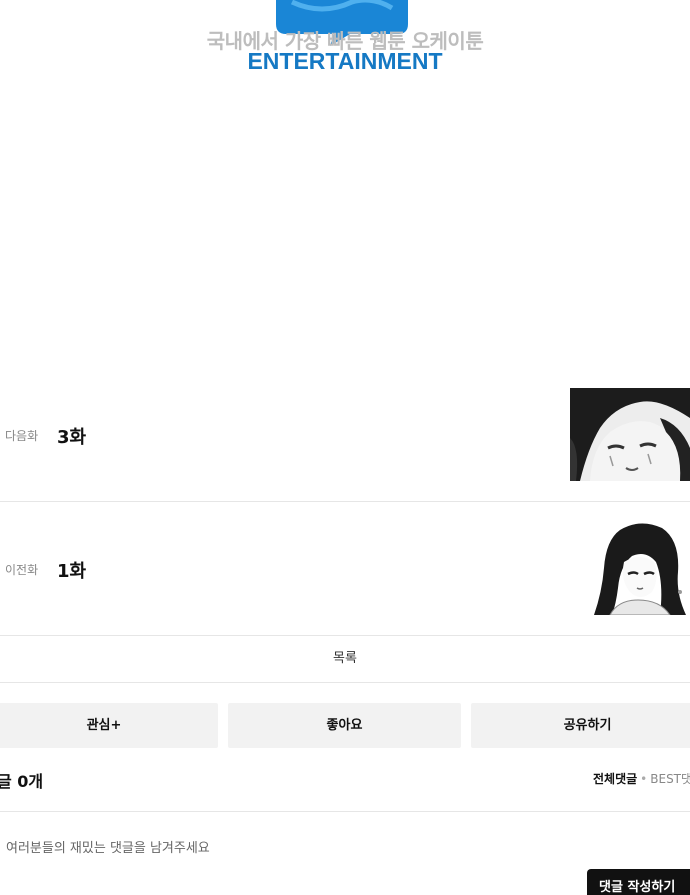 The width and height of the screenshot is (690, 895). I want to click on sort-best-comments-tab: BEST댓, so click(670, 779).